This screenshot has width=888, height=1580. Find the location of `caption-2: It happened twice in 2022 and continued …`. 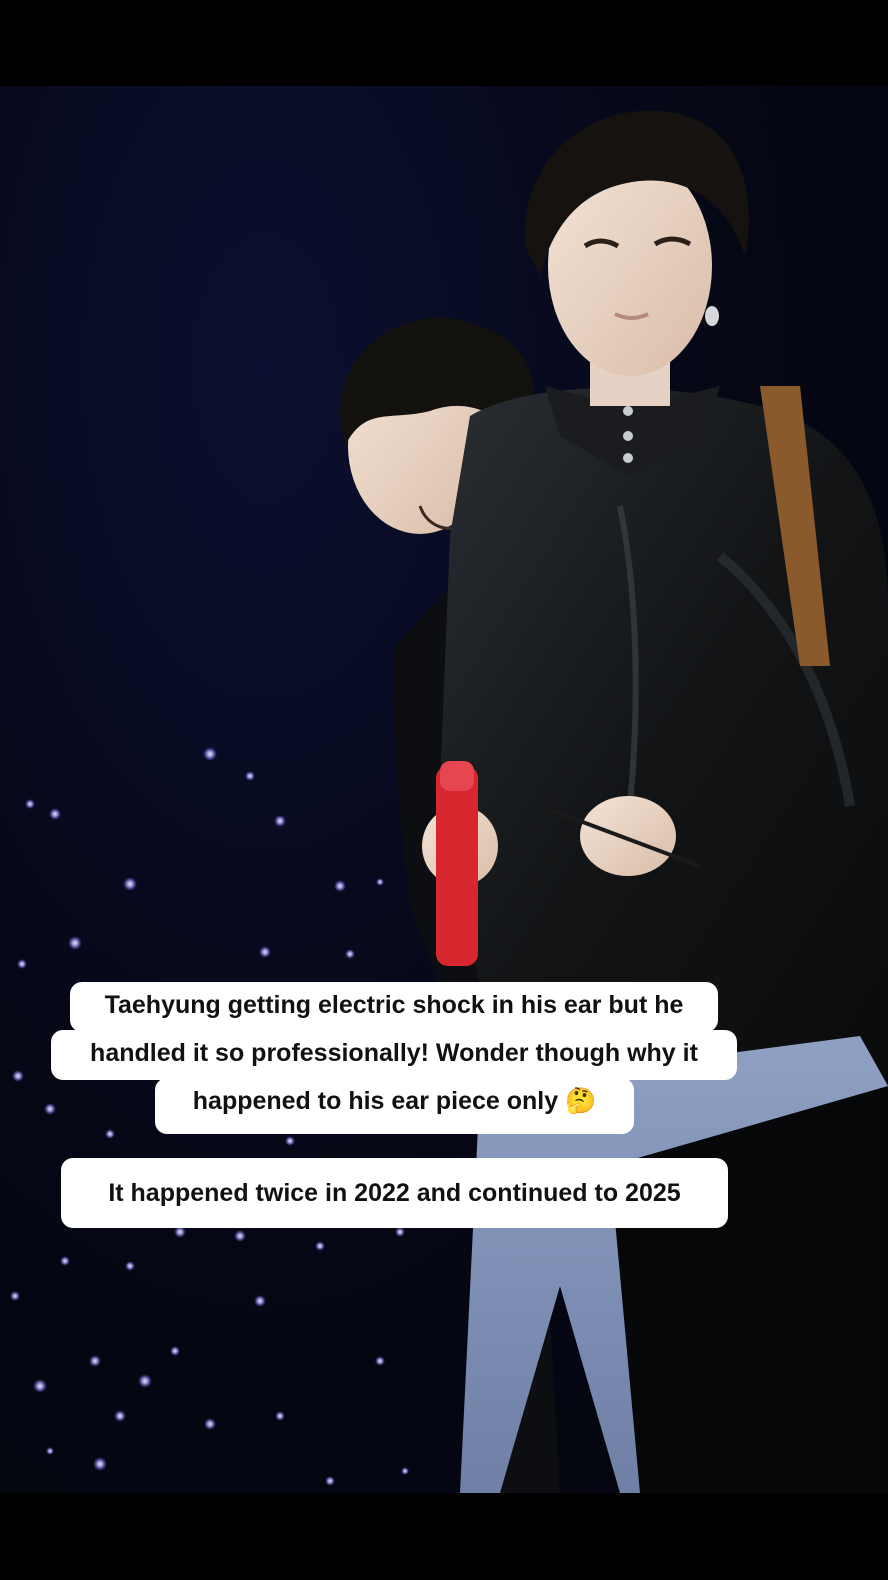

caption-2: It happened twice in 2022 and continued … is located at coordinates (394, 1193).